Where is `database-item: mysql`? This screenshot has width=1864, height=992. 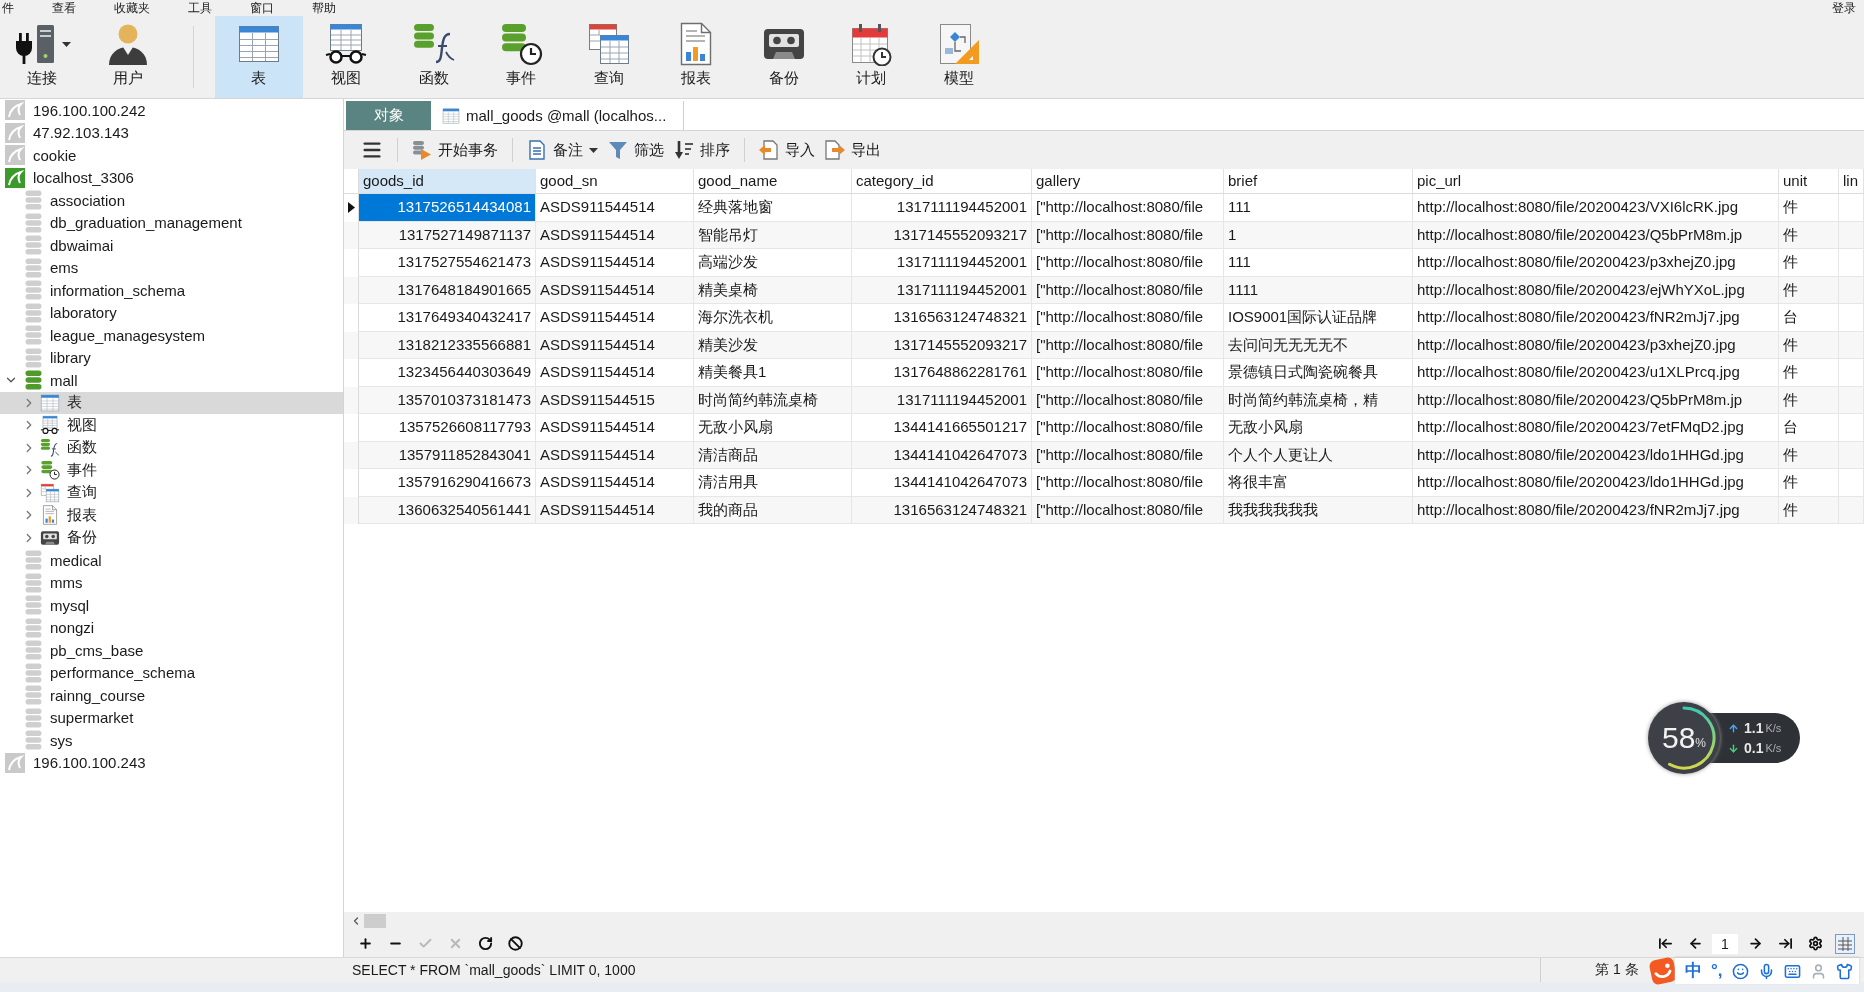
database-item: mysql is located at coordinates (171, 605).